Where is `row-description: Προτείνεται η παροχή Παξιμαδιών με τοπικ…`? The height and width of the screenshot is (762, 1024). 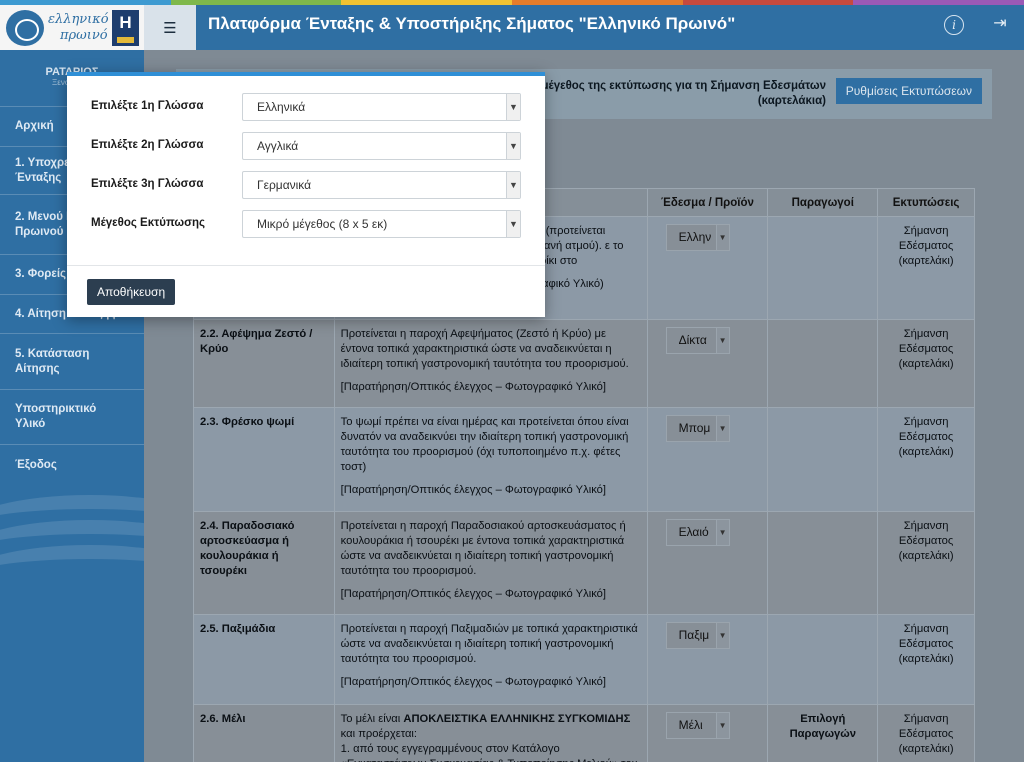 row-description: Προτείνεται η παροχή Παξιμαδιών με τοπικ… is located at coordinates (490, 659).